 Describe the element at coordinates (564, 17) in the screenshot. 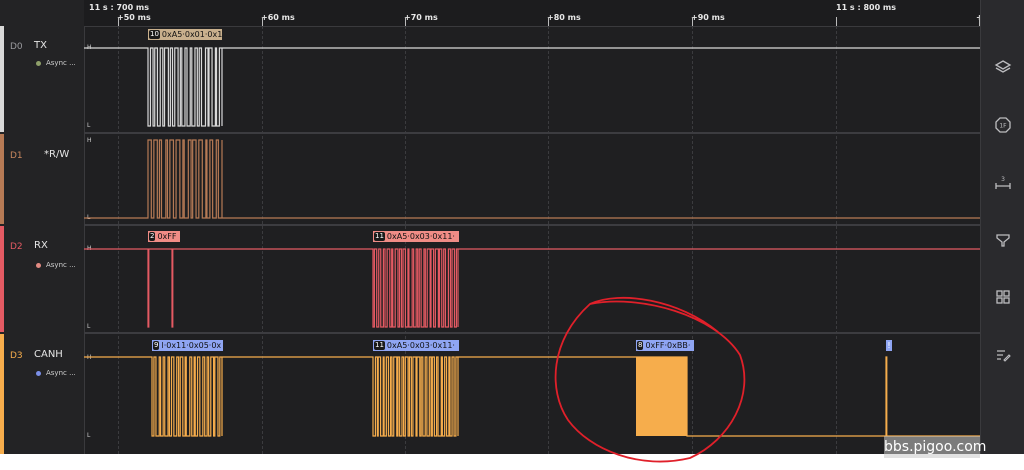

I see `ruler-label-plus-80: +80 ms` at that location.